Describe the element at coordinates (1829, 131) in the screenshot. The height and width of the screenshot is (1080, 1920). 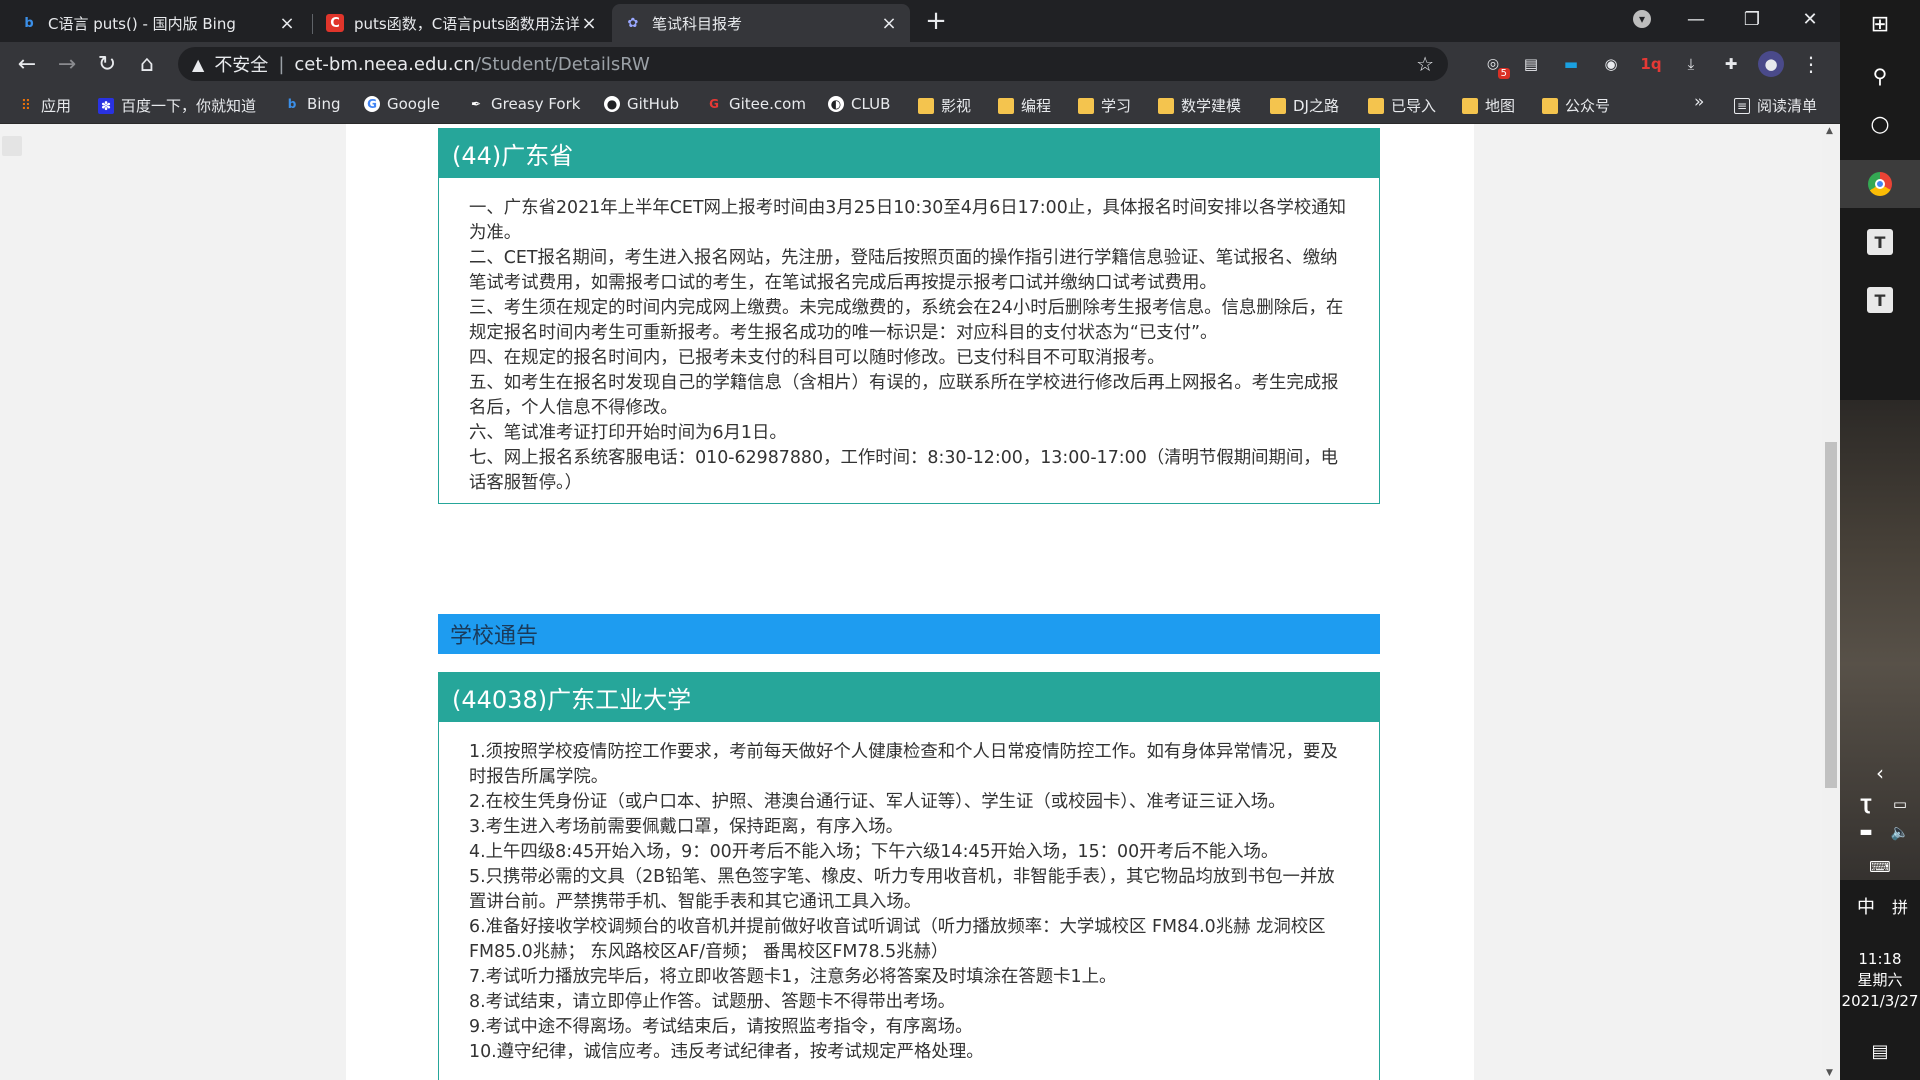
I see `scroll-up-arrow-icon: ▲` at that location.